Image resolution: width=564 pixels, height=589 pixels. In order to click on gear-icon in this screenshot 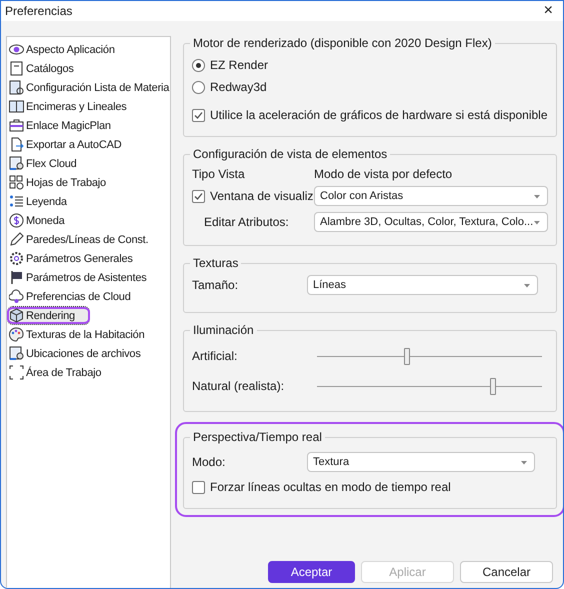, I will do `click(16, 258)`.